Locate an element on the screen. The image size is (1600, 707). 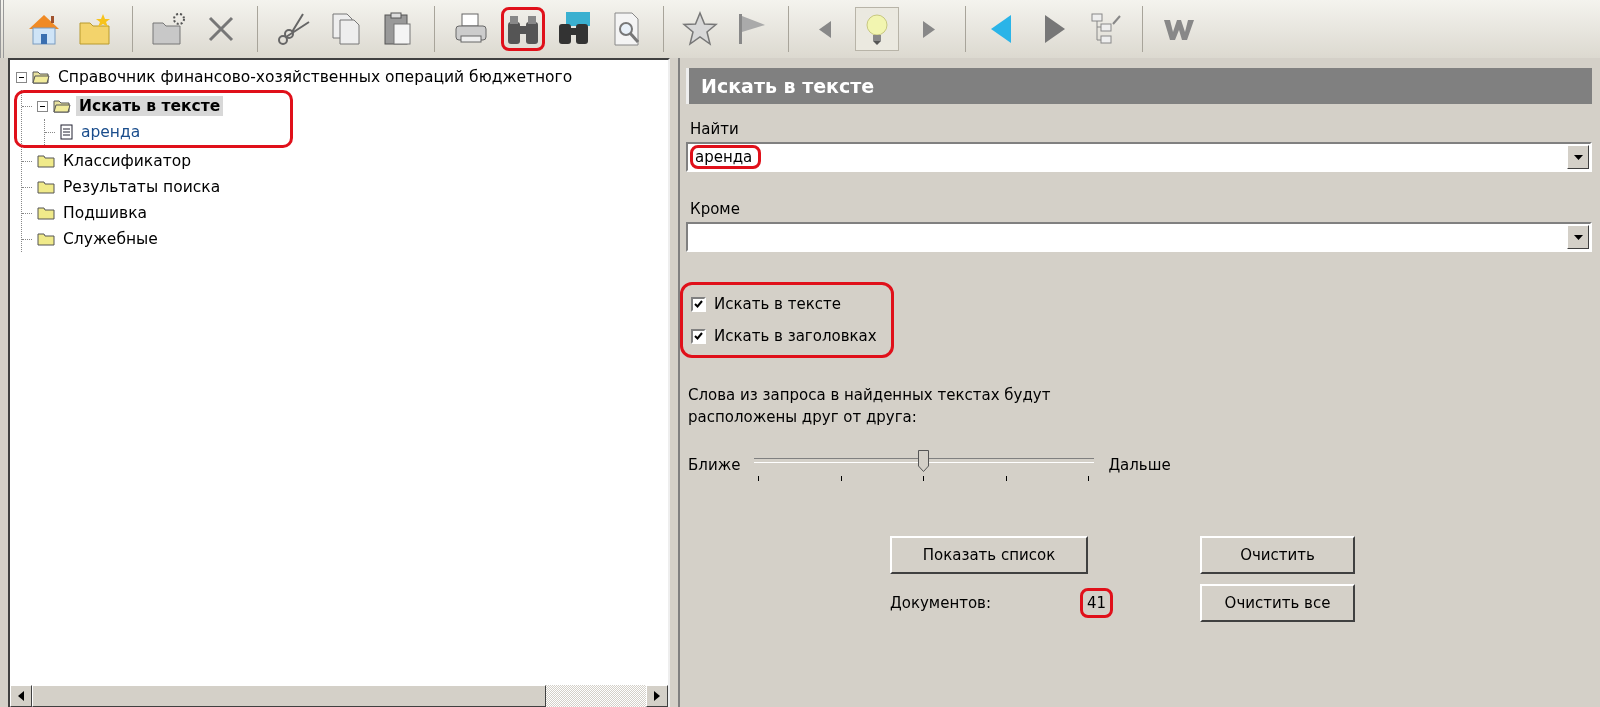
distance-slider is located at coordinates (924, 465).